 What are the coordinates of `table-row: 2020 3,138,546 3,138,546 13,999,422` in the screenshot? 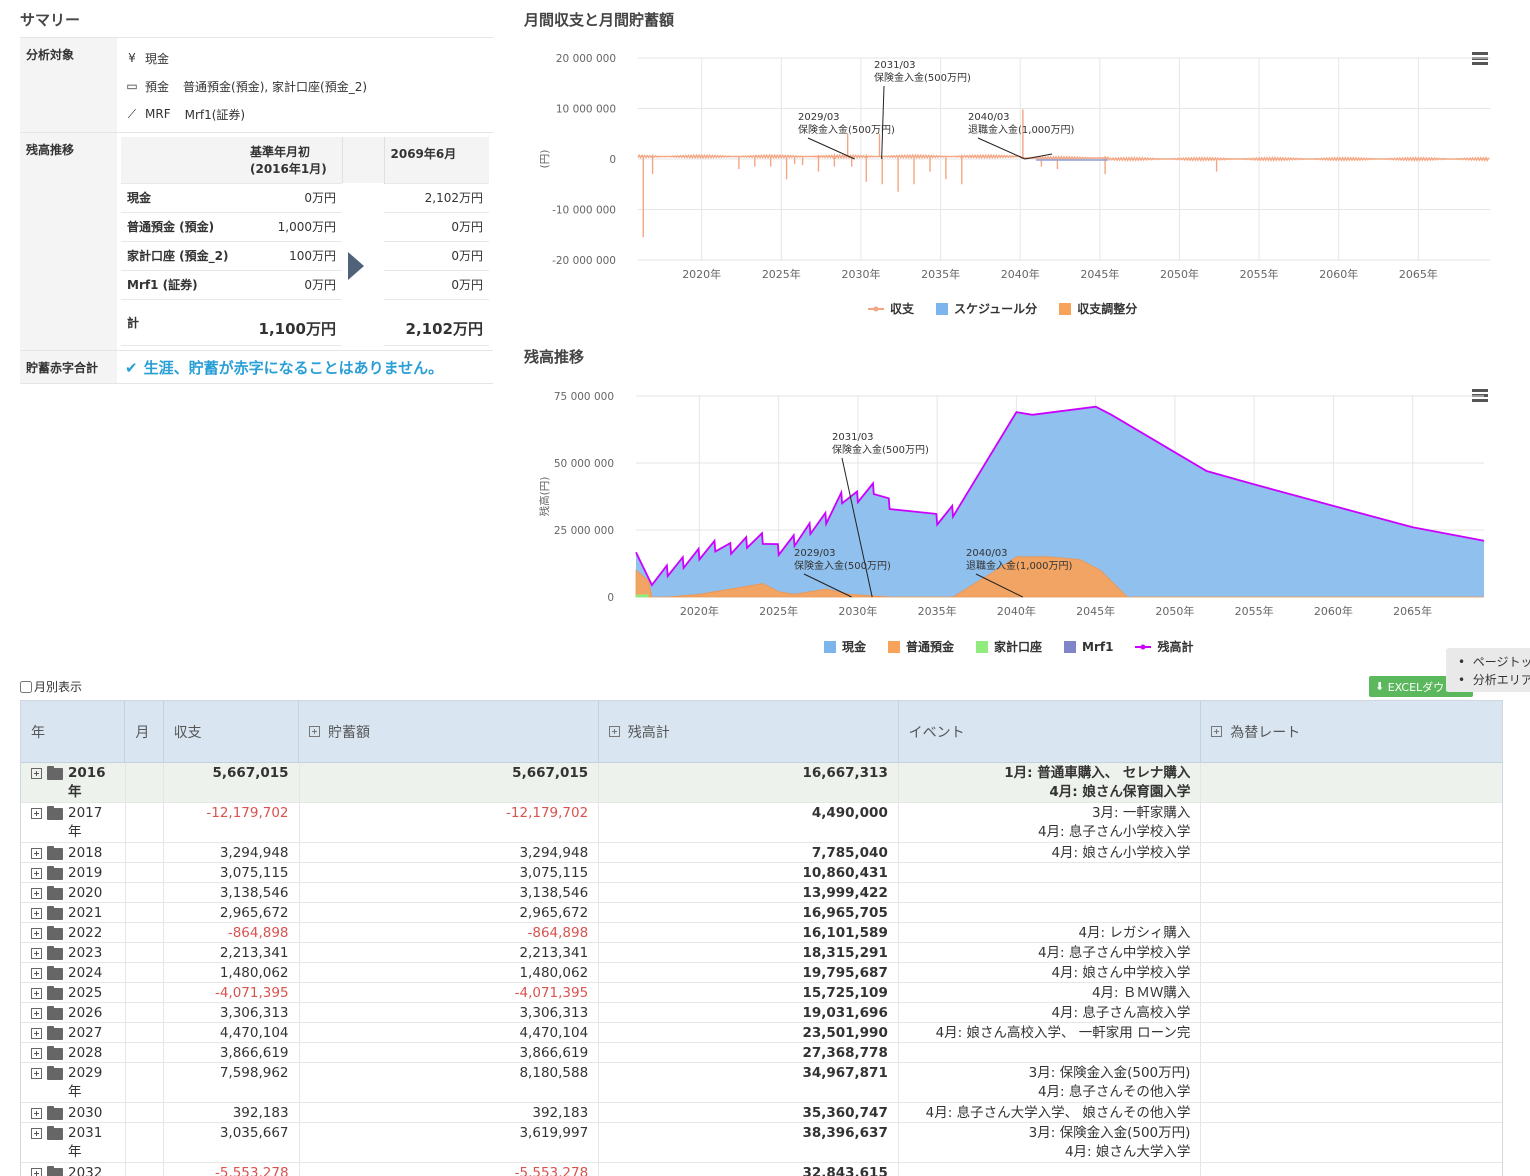 It's located at (761, 893).